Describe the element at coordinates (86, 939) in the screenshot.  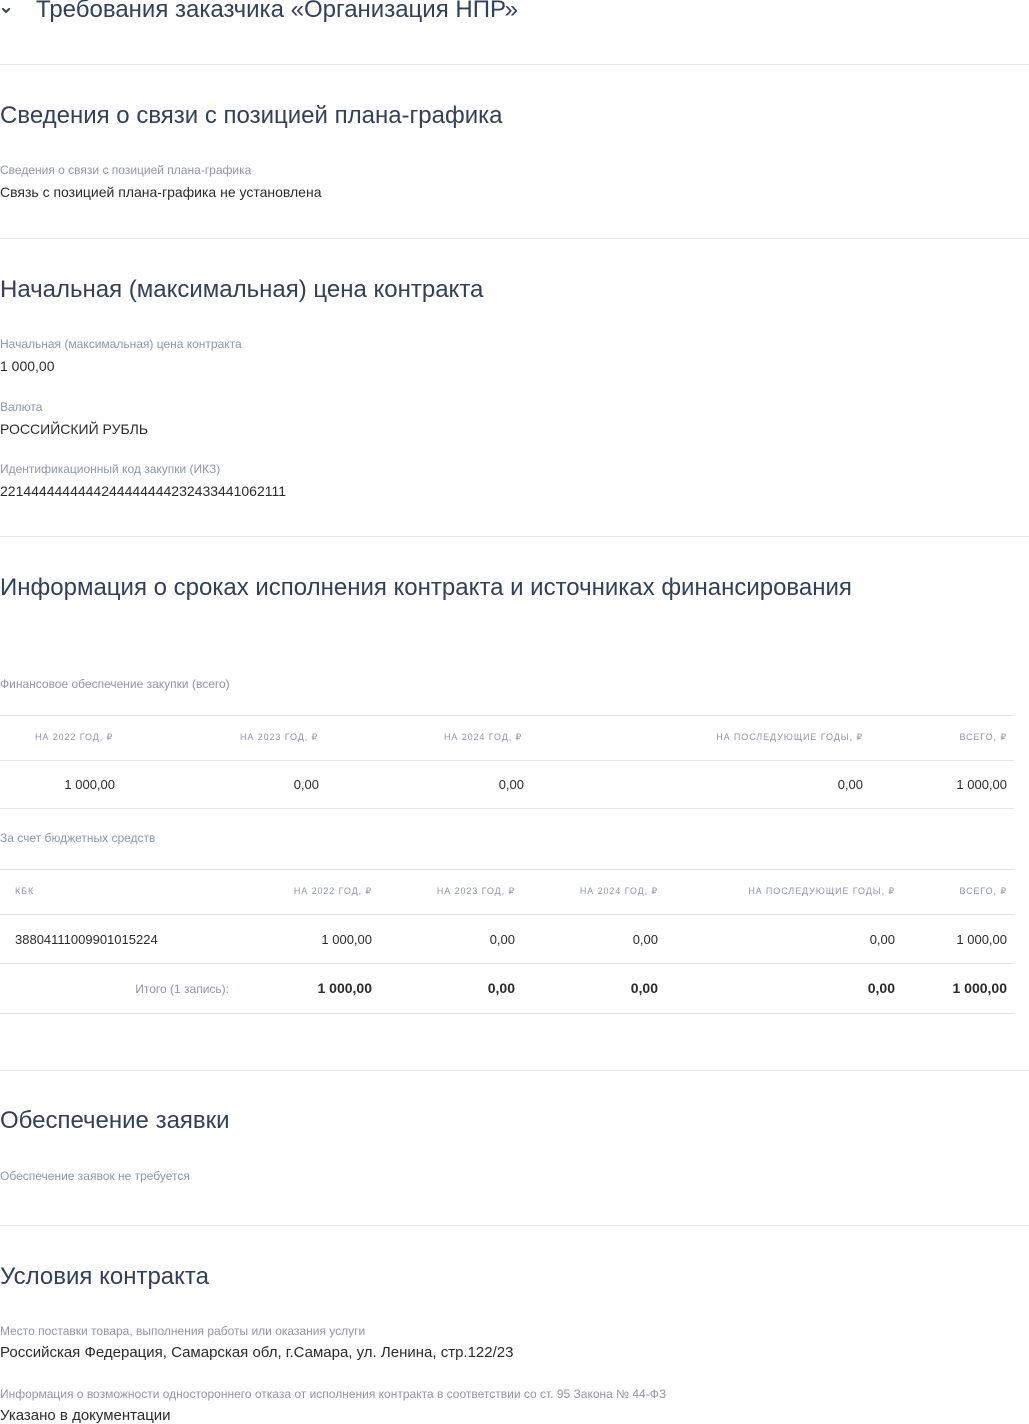
I see `cell-kbk: 38804111009901015224` at that location.